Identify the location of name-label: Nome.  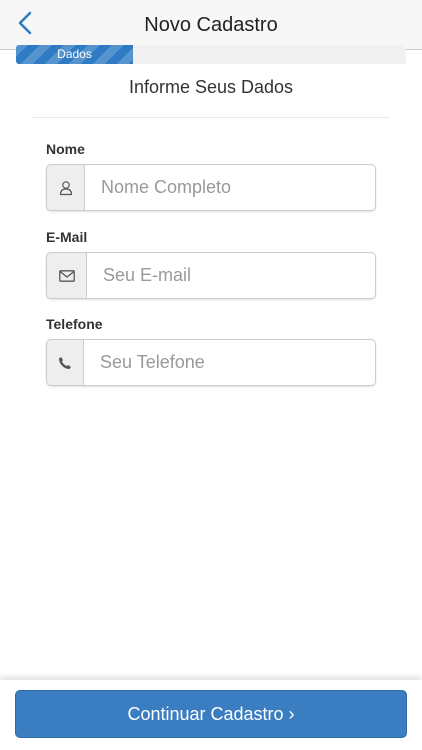
(65, 149).